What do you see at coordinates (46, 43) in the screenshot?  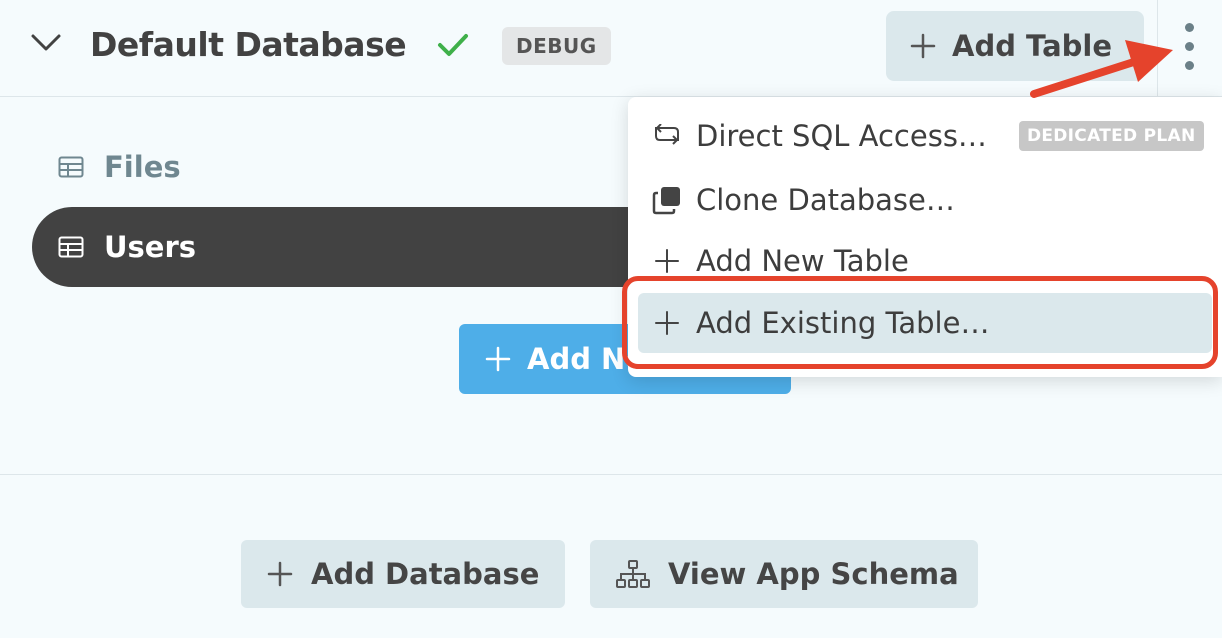 I see `chevron-down-icon` at bounding box center [46, 43].